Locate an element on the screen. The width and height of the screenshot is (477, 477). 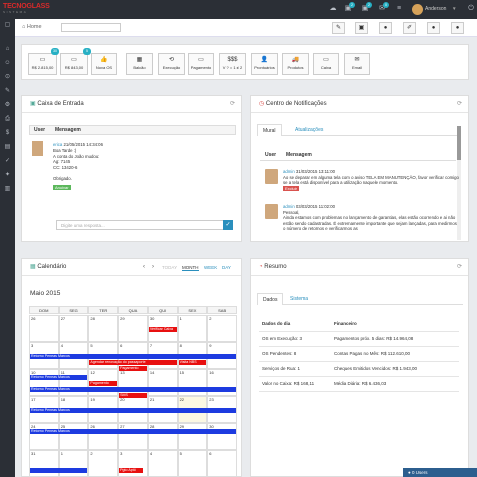
delete-button: Excluir is located at coordinates (291, 188).